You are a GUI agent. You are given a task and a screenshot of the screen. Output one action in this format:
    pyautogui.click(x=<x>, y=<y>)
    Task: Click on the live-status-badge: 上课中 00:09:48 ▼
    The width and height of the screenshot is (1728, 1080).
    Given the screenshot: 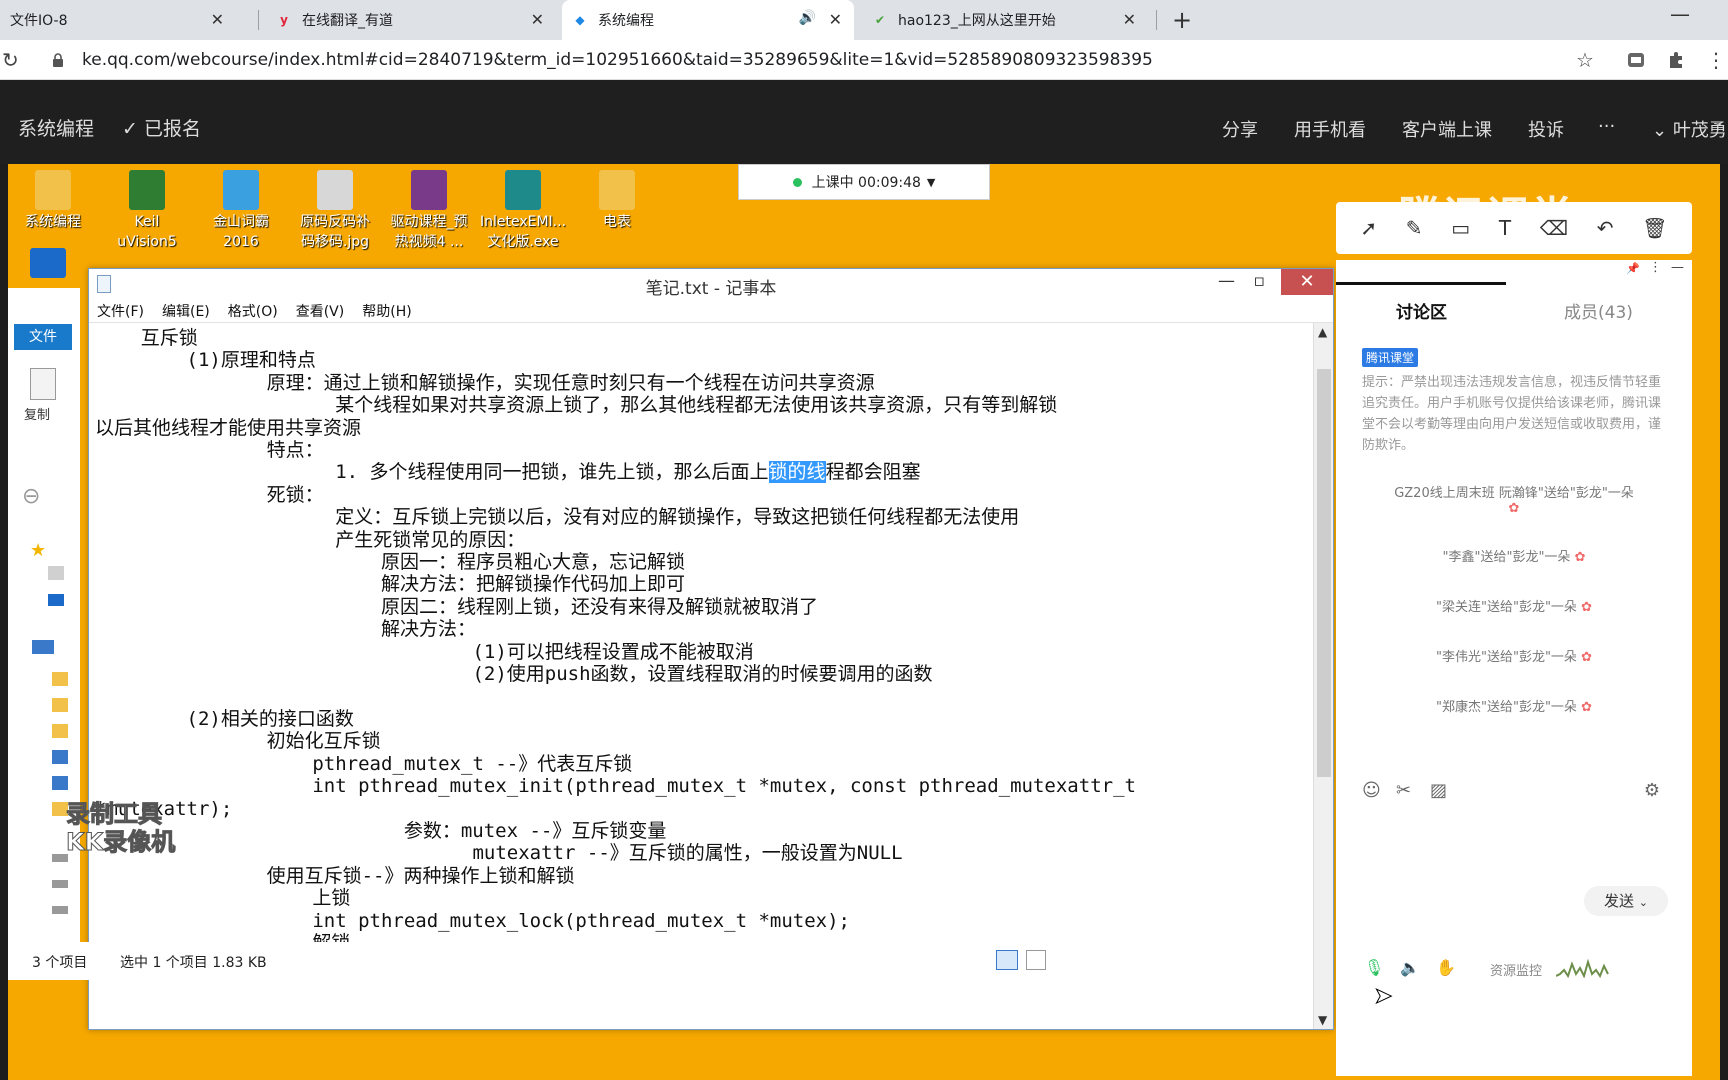 What is the action you would take?
    pyautogui.click(x=864, y=182)
    